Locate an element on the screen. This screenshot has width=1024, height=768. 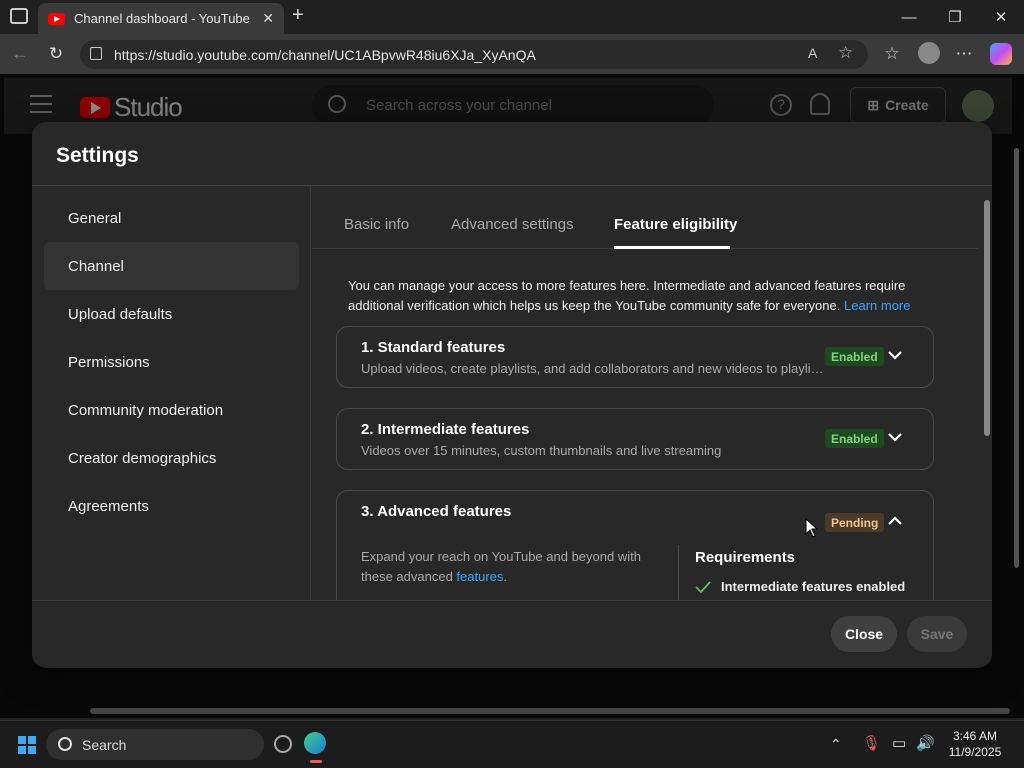
nav-item-agreements: Agreements is located at coordinates (171, 506).